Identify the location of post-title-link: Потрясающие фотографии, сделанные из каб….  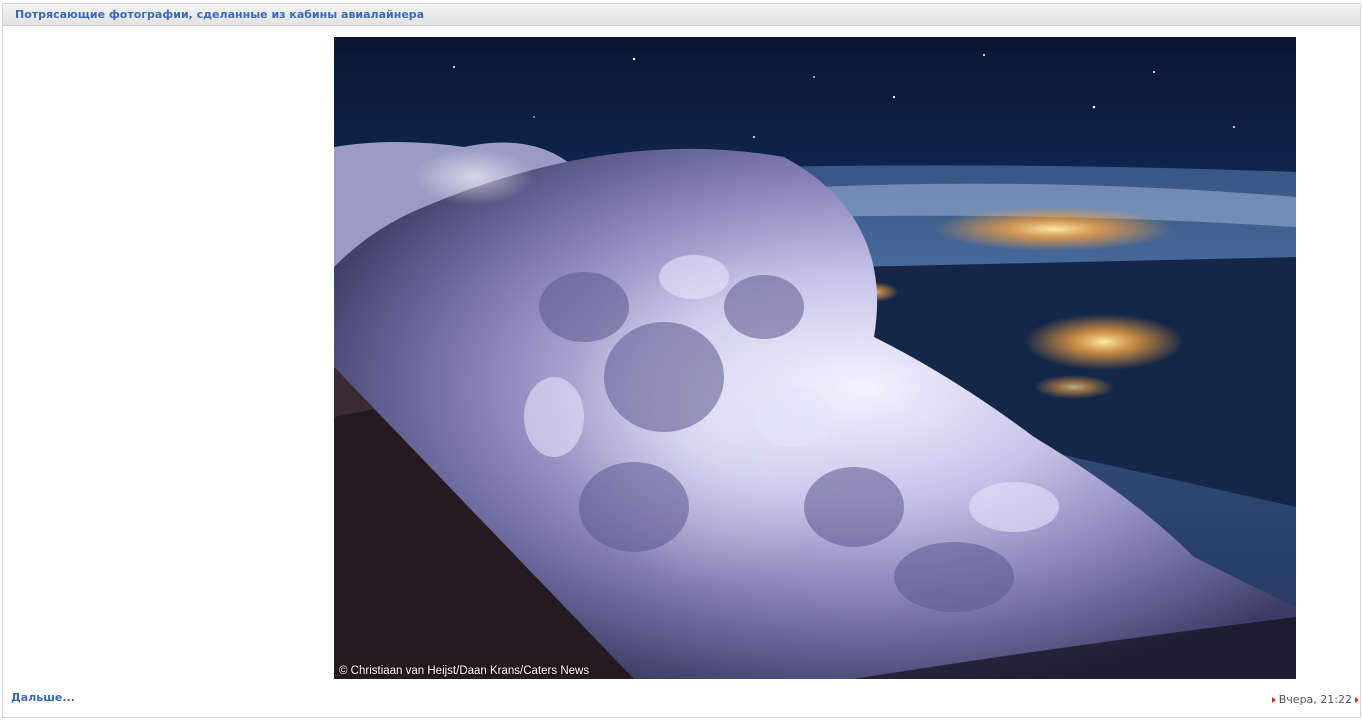
(219, 14).